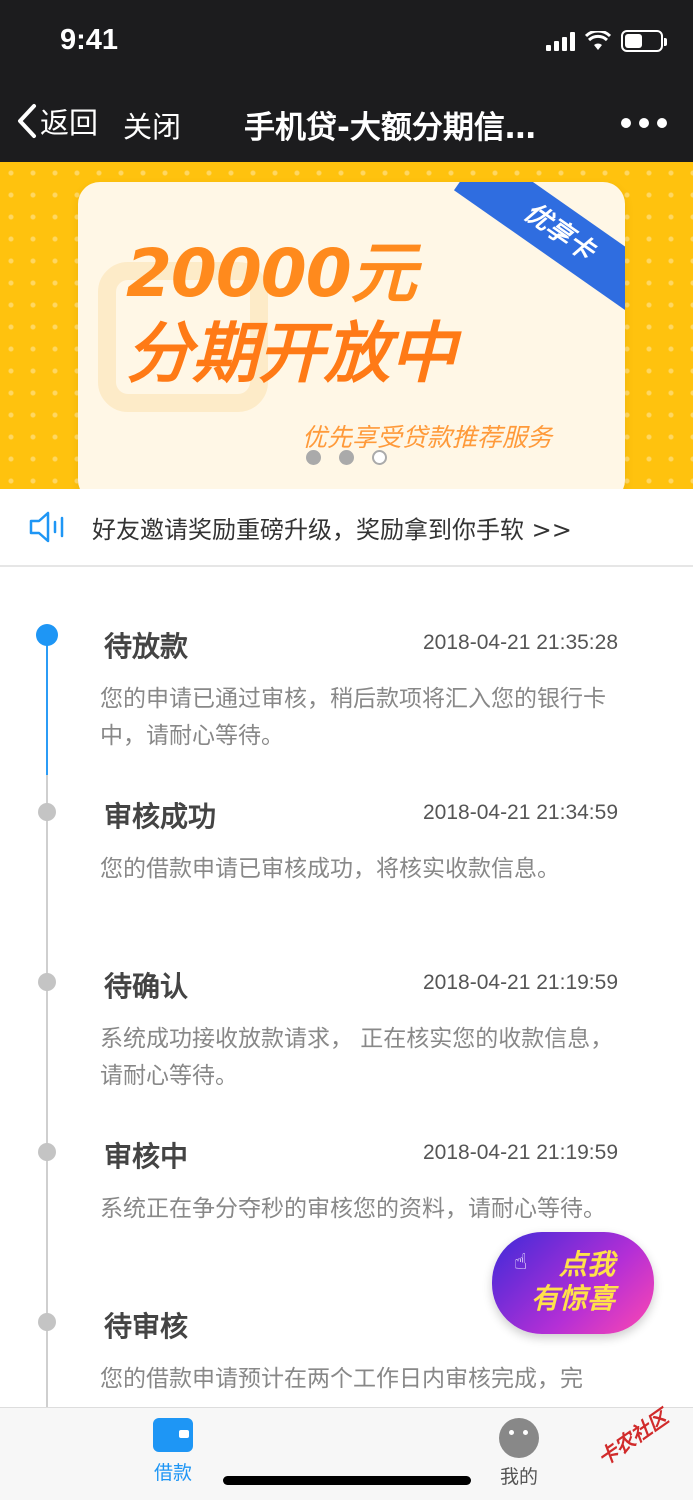 Image resolution: width=693 pixels, height=1500 pixels. What do you see at coordinates (572, 1298) in the screenshot?
I see `promo-line2: 有惊喜` at bounding box center [572, 1298].